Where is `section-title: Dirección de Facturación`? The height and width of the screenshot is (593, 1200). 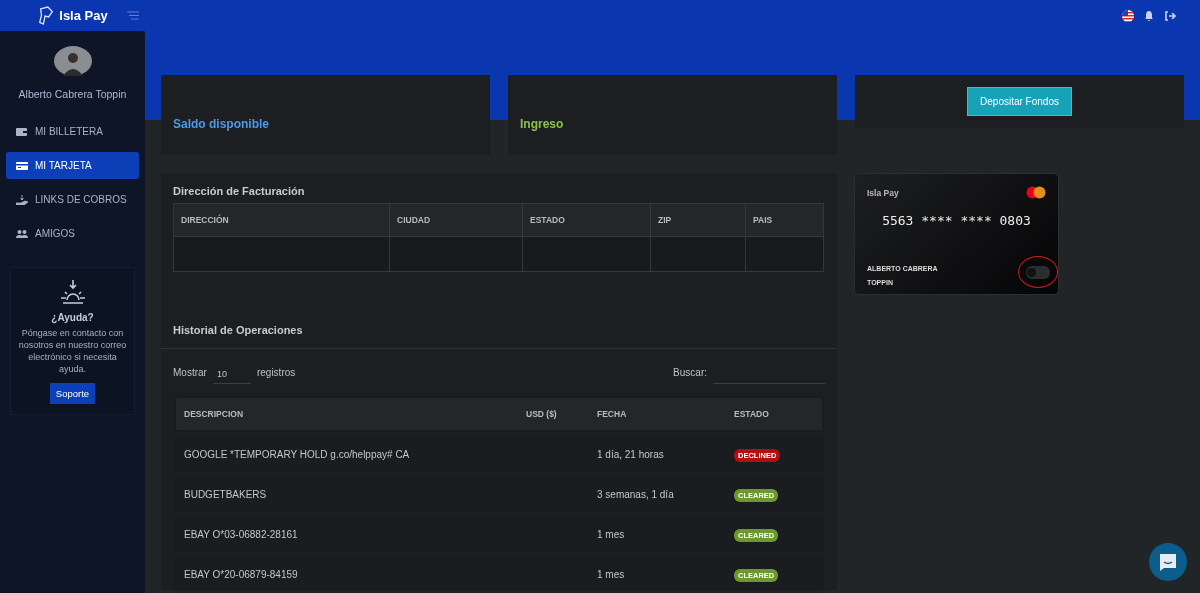
section-title: Dirección de Facturación is located at coordinates (239, 191).